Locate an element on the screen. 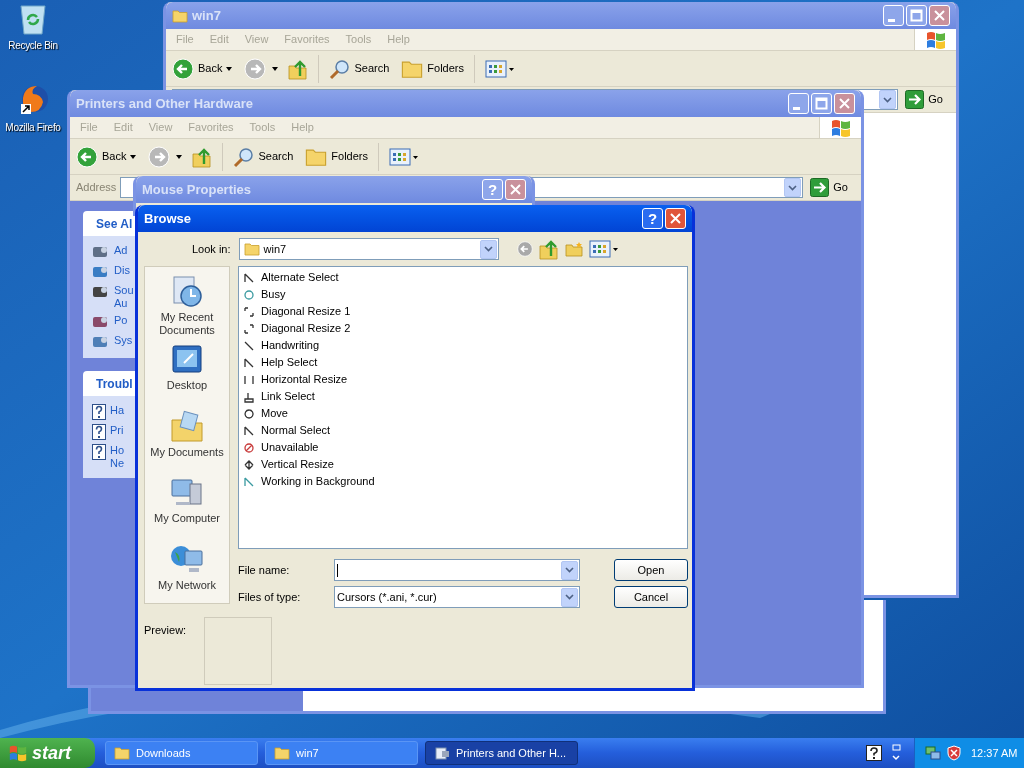 The height and width of the screenshot is (768, 1024). windows-logo-icon is located at coordinates (18, 753).